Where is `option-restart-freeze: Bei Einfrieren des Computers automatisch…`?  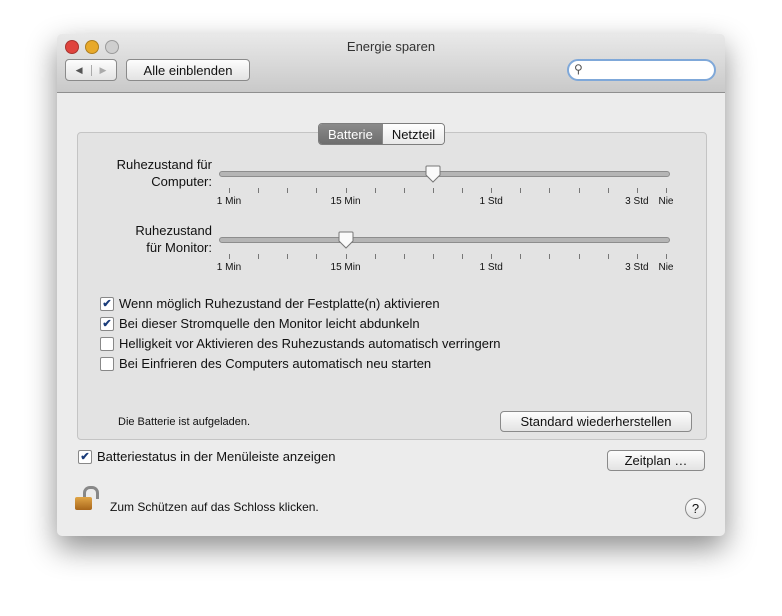
option-restart-freeze: Bei Einfrieren des Computers automatisch… is located at coordinates (265, 363).